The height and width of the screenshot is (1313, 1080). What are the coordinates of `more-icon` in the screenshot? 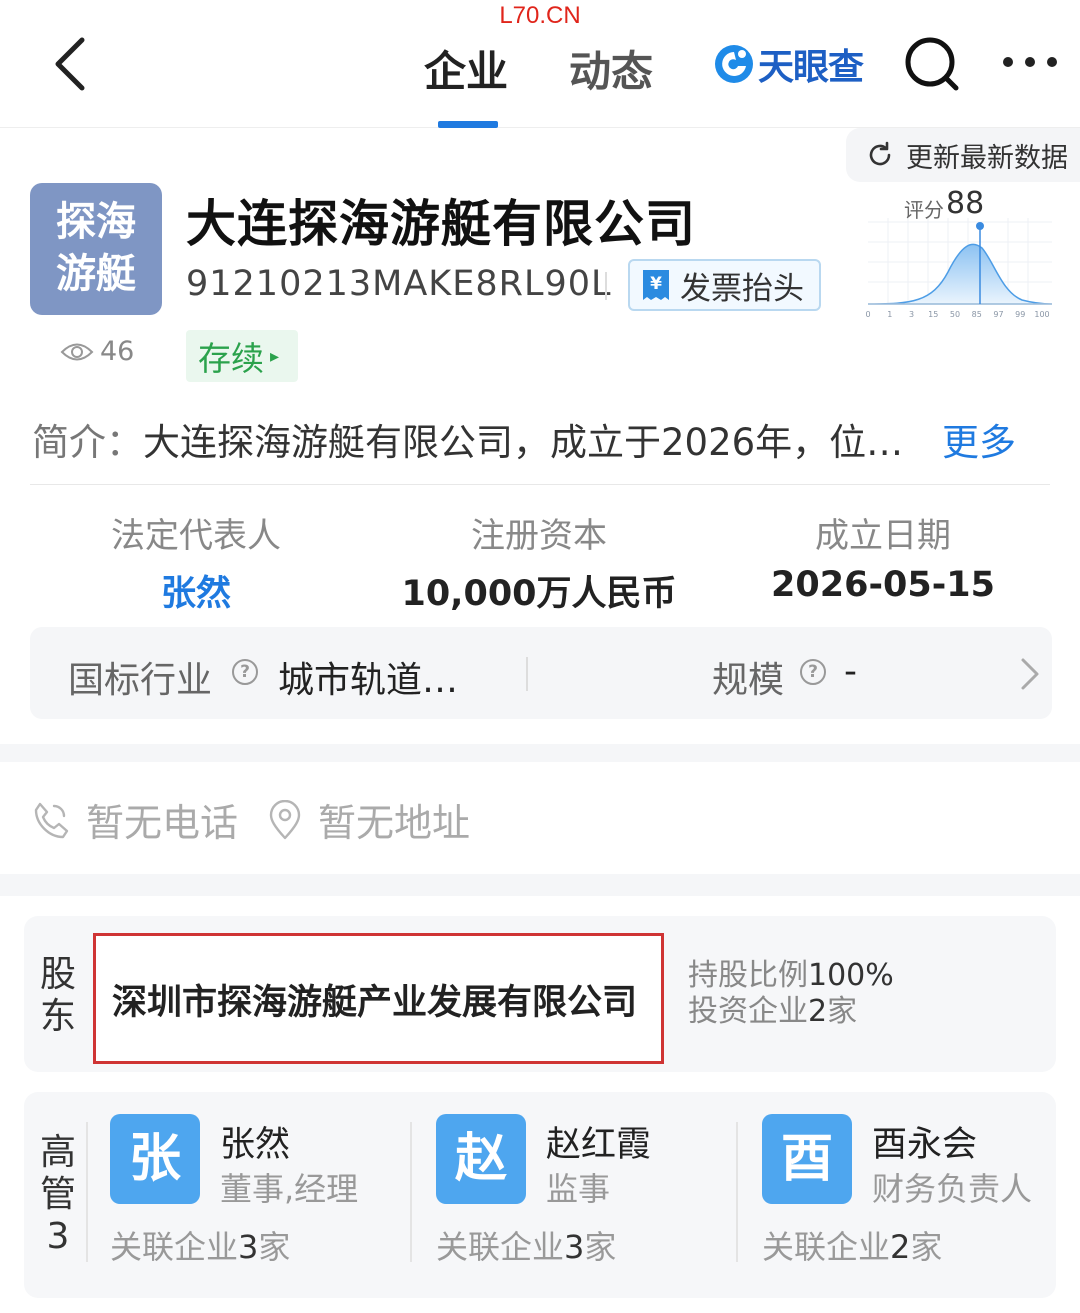 It's located at (1030, 62).